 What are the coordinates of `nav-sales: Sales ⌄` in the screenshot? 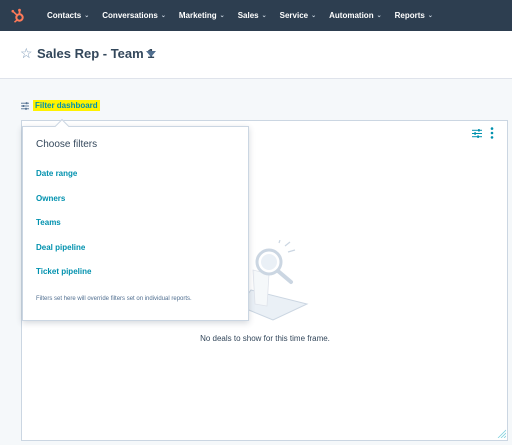 It's located at (252, 15).